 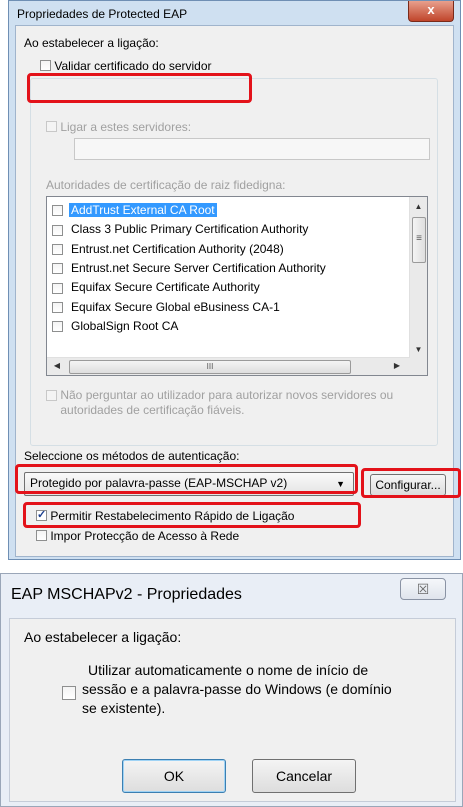 I want to click on vertical-scrollbar: ▲ ≡ ▼, so click(x=418, y=278).